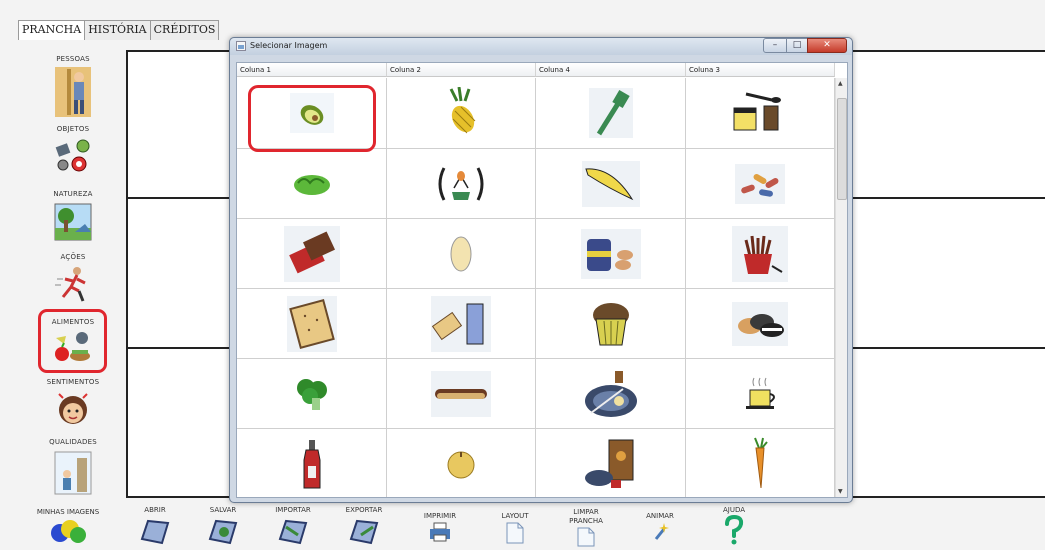 This screenshot has width=1045, height=550. Describe the element at coordinates (293, 525) in the screenshot. I see `import-button: IMPORTAR` at that location.